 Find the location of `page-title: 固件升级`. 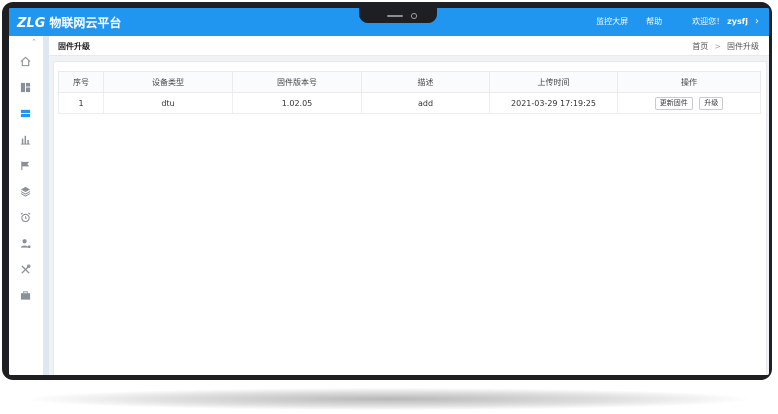

page-title: 固件升级 is located at coordinates (74, 46).